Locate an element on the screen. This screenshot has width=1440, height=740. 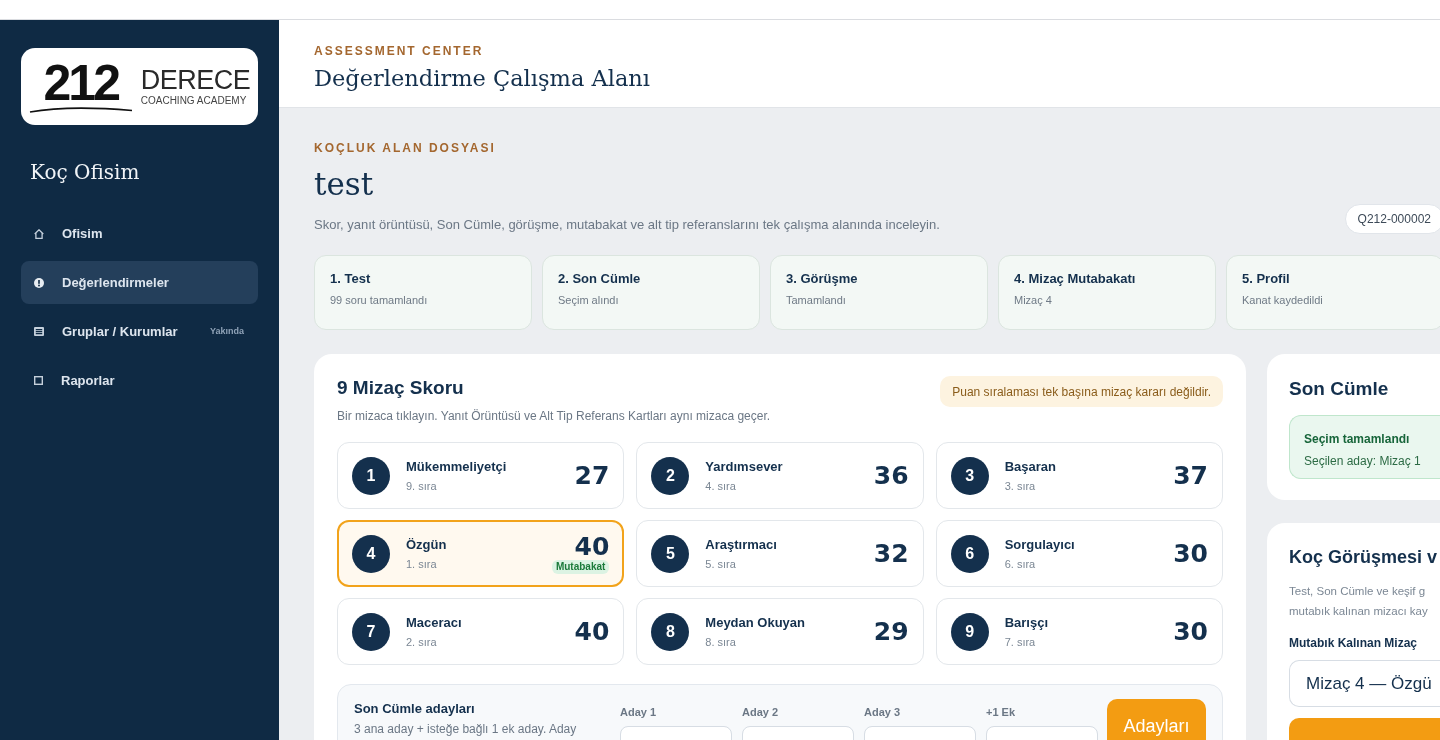
step-status: Kanat kaydedildi is located at coordinates (1283, 300).